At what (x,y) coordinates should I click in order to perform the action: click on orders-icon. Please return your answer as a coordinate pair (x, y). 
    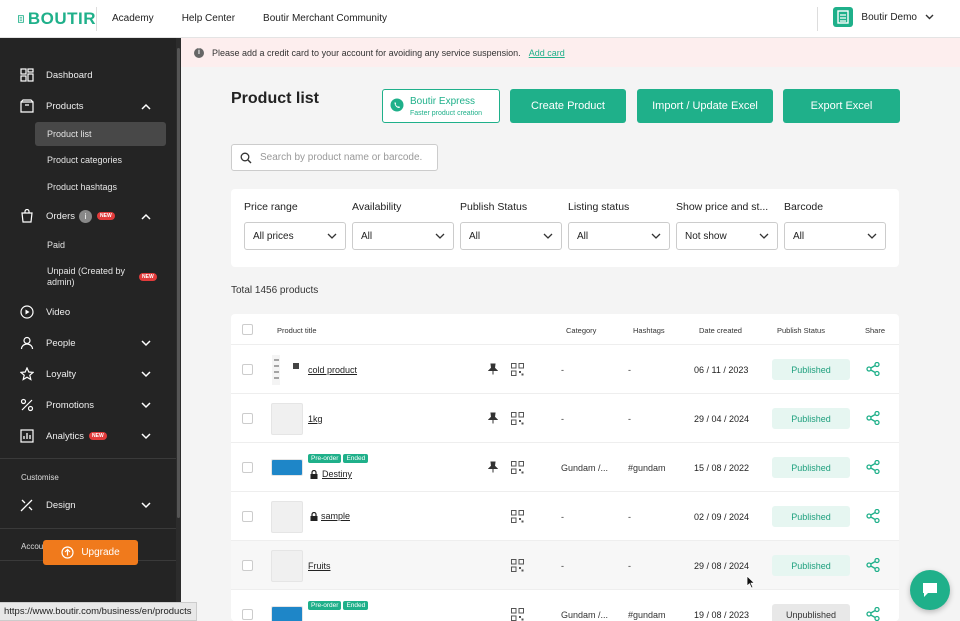
    Looking at the image, I should click on (27, 216).